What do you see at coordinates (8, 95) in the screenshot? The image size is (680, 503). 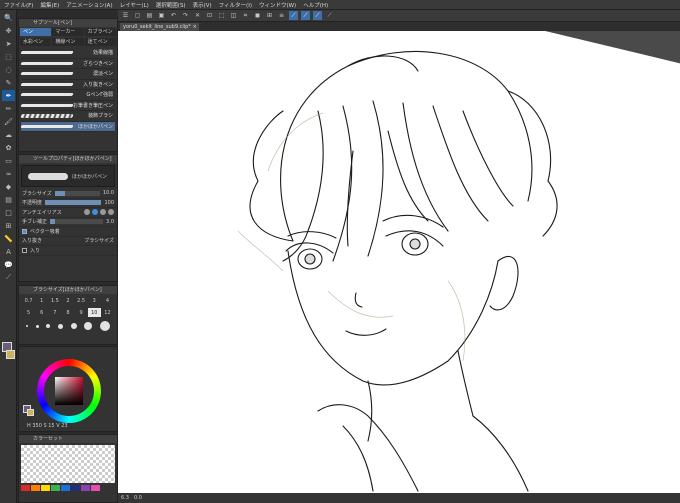 I see `pen-tool-icon: ✒` at bounding box center [8, 95].